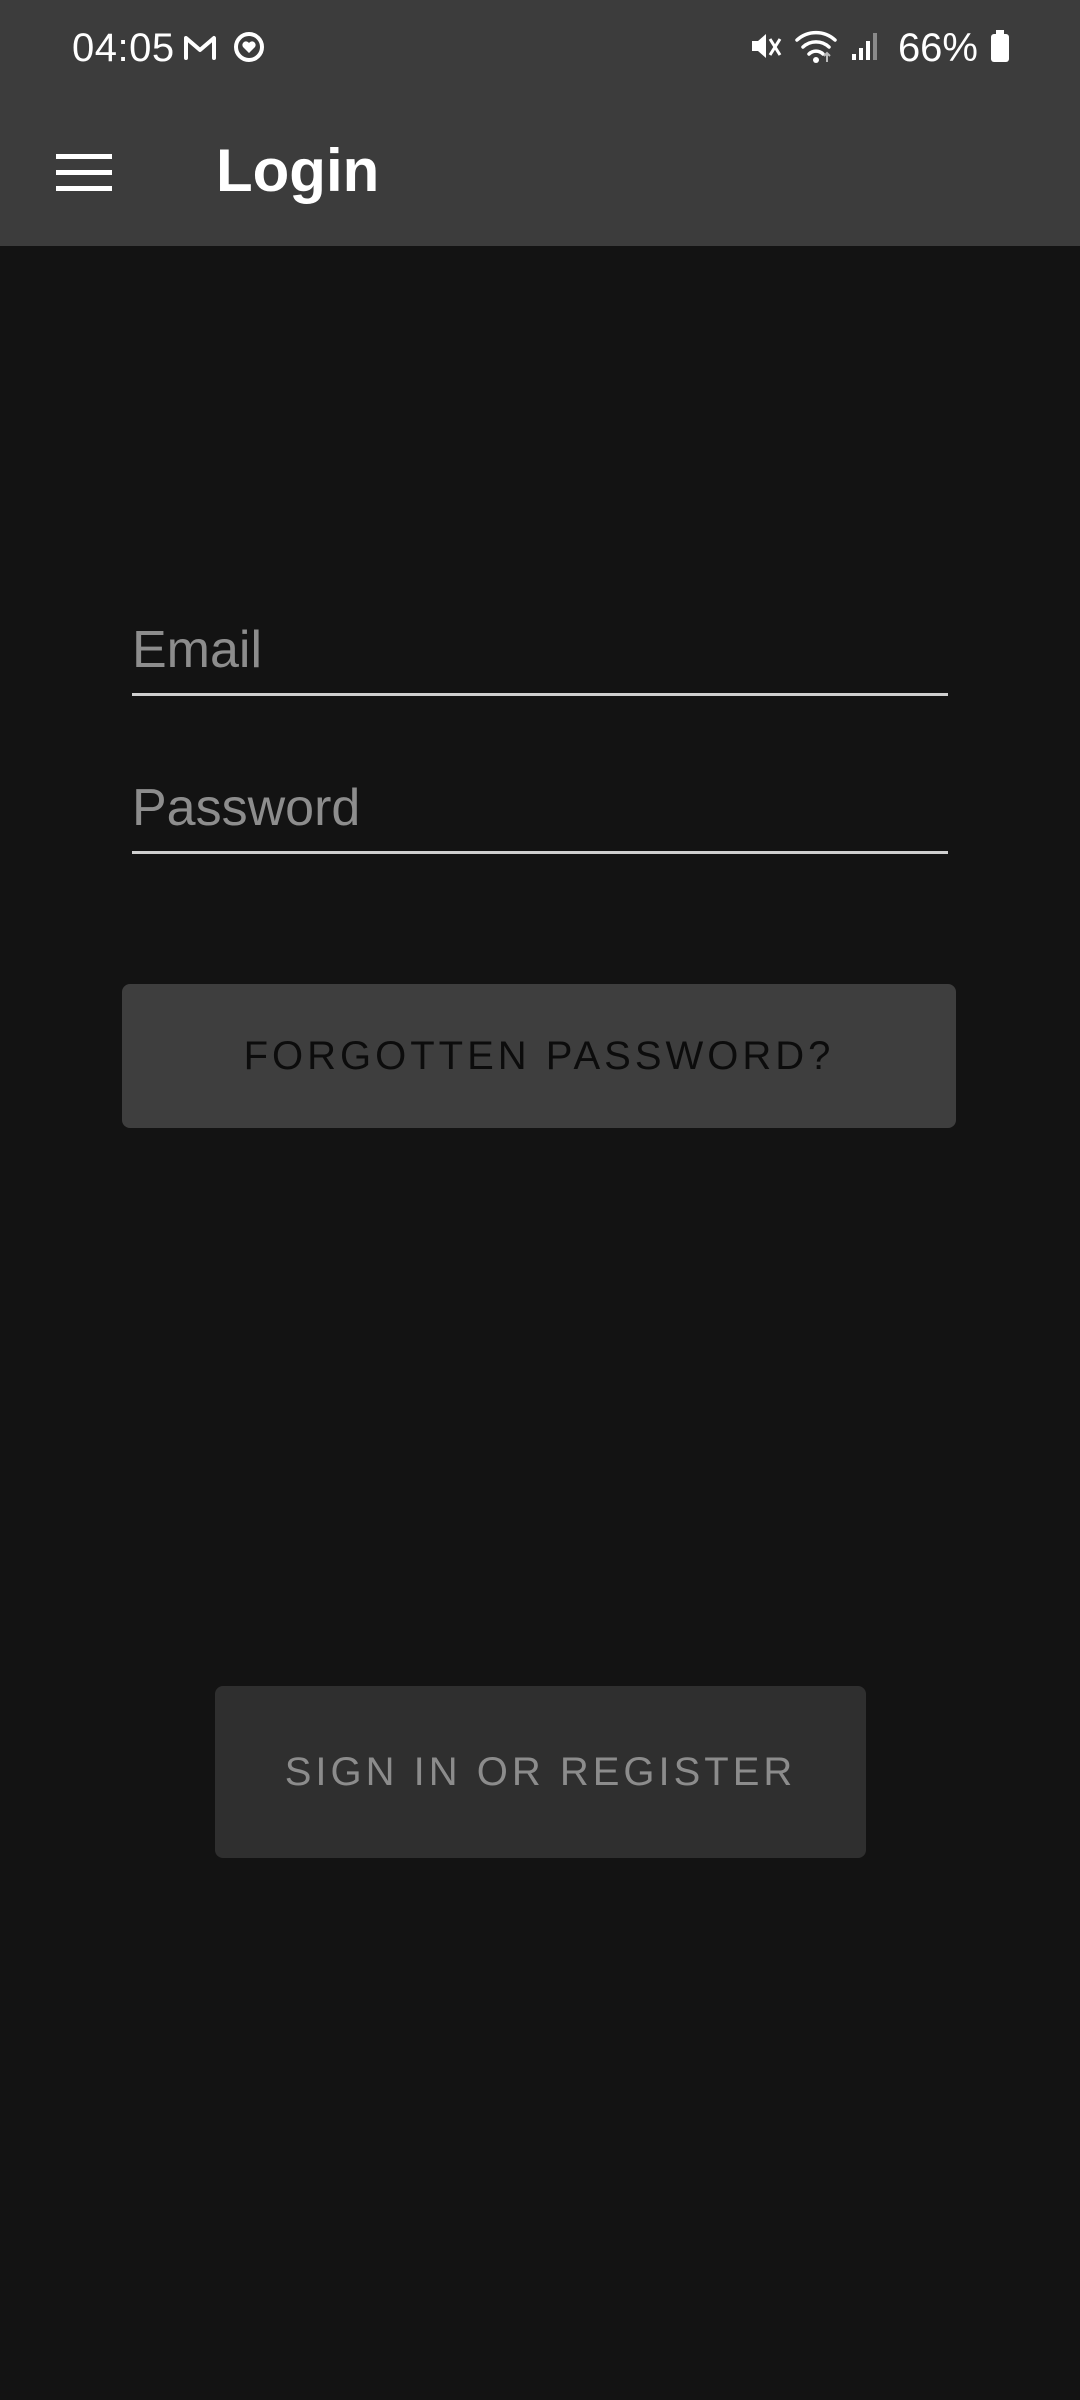 The image size is (1080, 2400). I want to click on signal-icon, so click(865, 48).